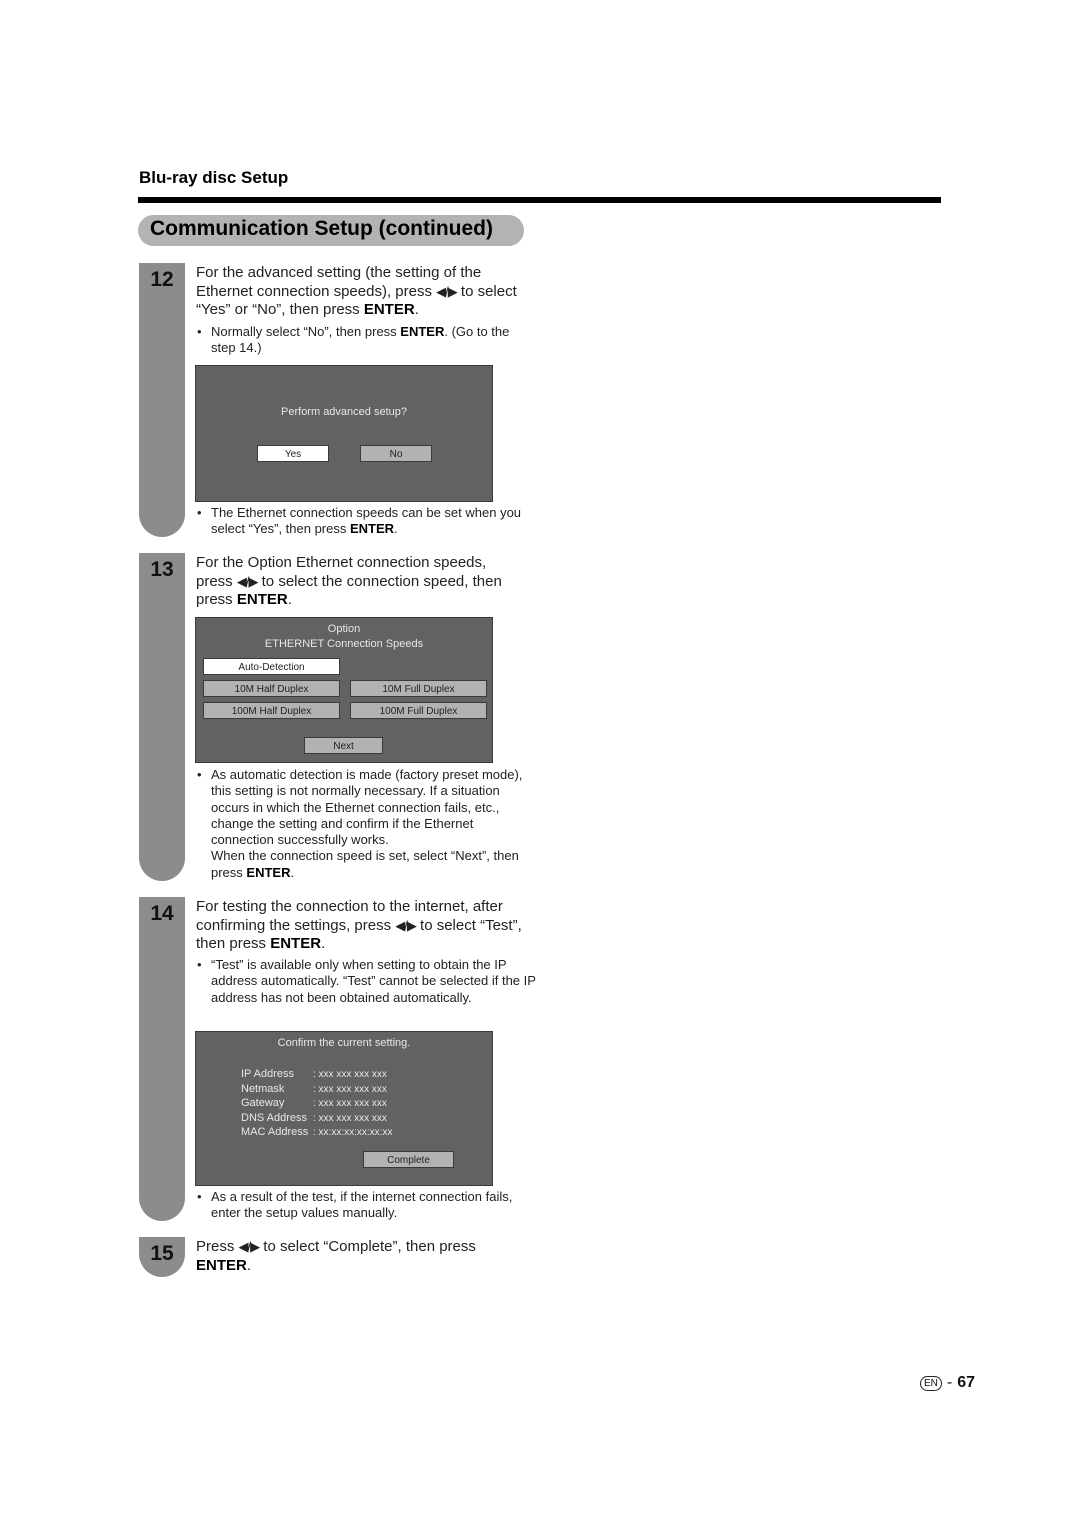 This screenshot has height=1527, width=1080. I want to click on language-badge-icon: EN, so click(930, 1383).